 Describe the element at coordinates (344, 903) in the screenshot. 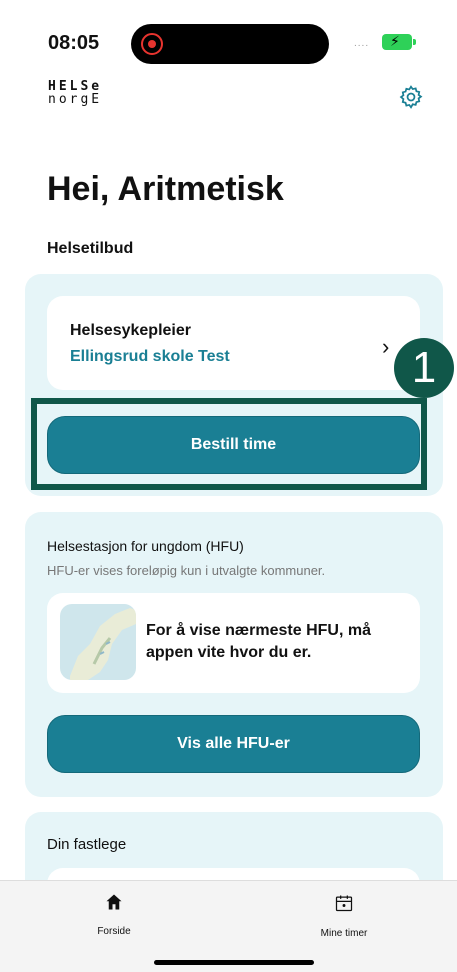

I see `calendar-icon` at that location.